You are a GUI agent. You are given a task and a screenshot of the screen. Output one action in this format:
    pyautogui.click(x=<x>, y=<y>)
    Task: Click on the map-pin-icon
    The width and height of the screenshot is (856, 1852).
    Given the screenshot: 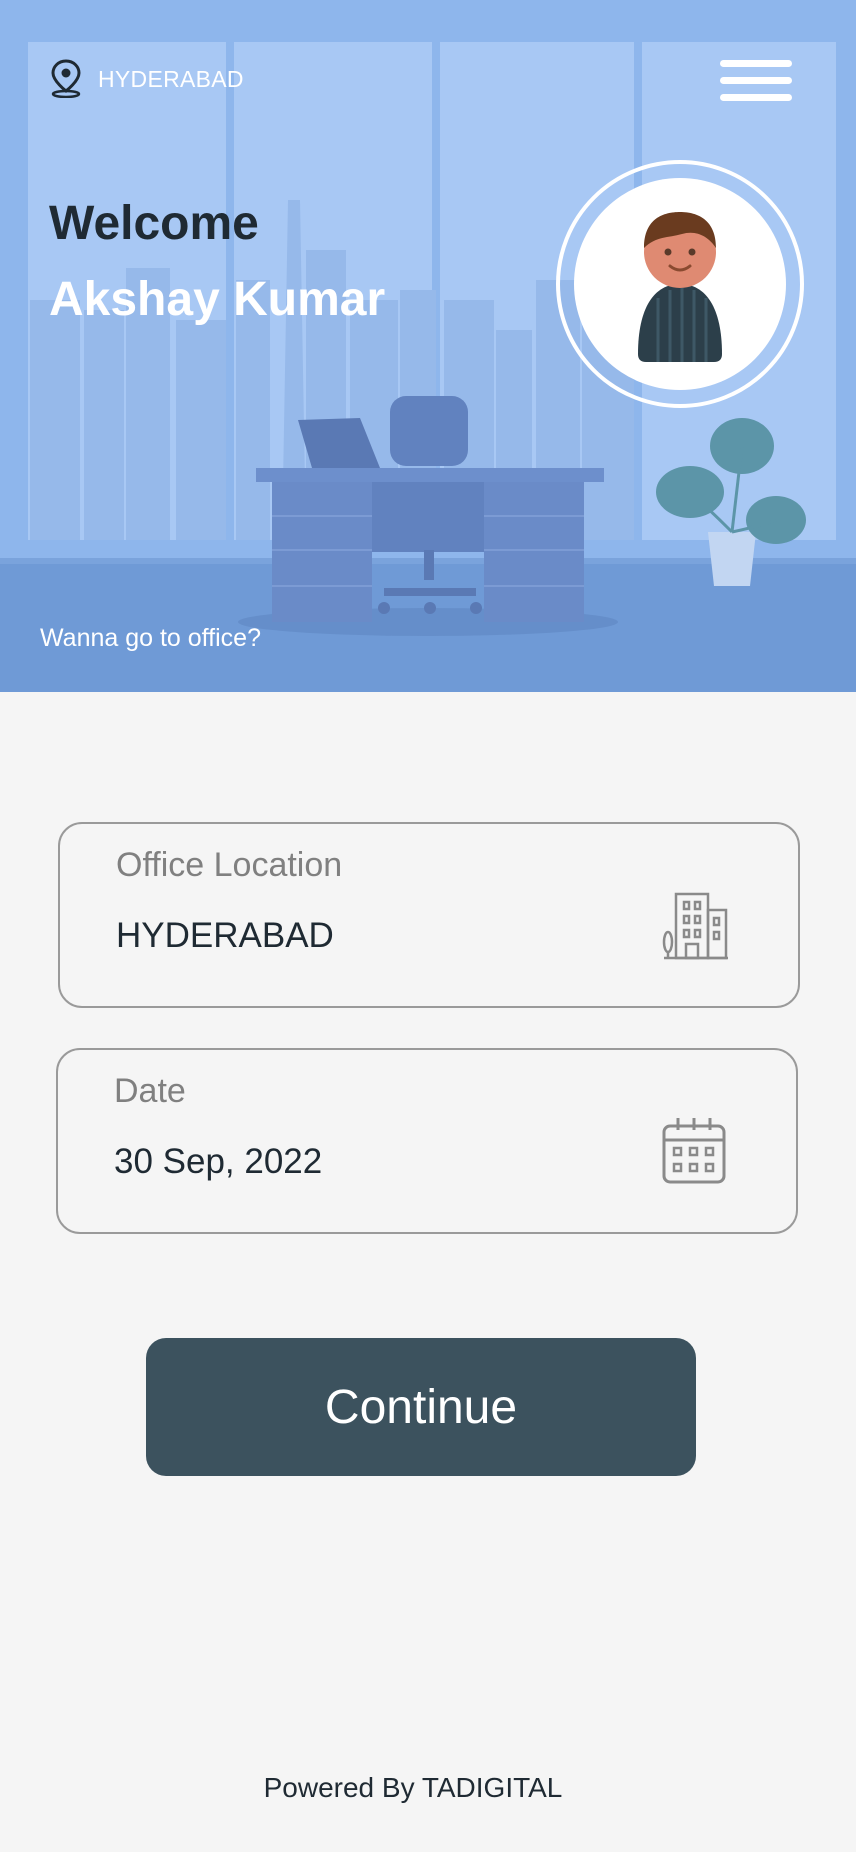 What is the action you would take?
    pyautogui.click(x=66, y=78)
    